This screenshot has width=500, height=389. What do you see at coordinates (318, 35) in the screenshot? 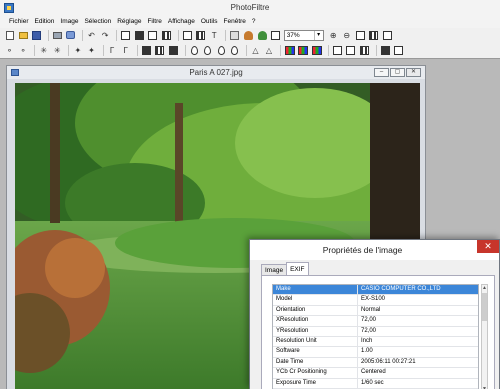
I see `chevron-down-icon: ▾` at bounding box center [318, 35].